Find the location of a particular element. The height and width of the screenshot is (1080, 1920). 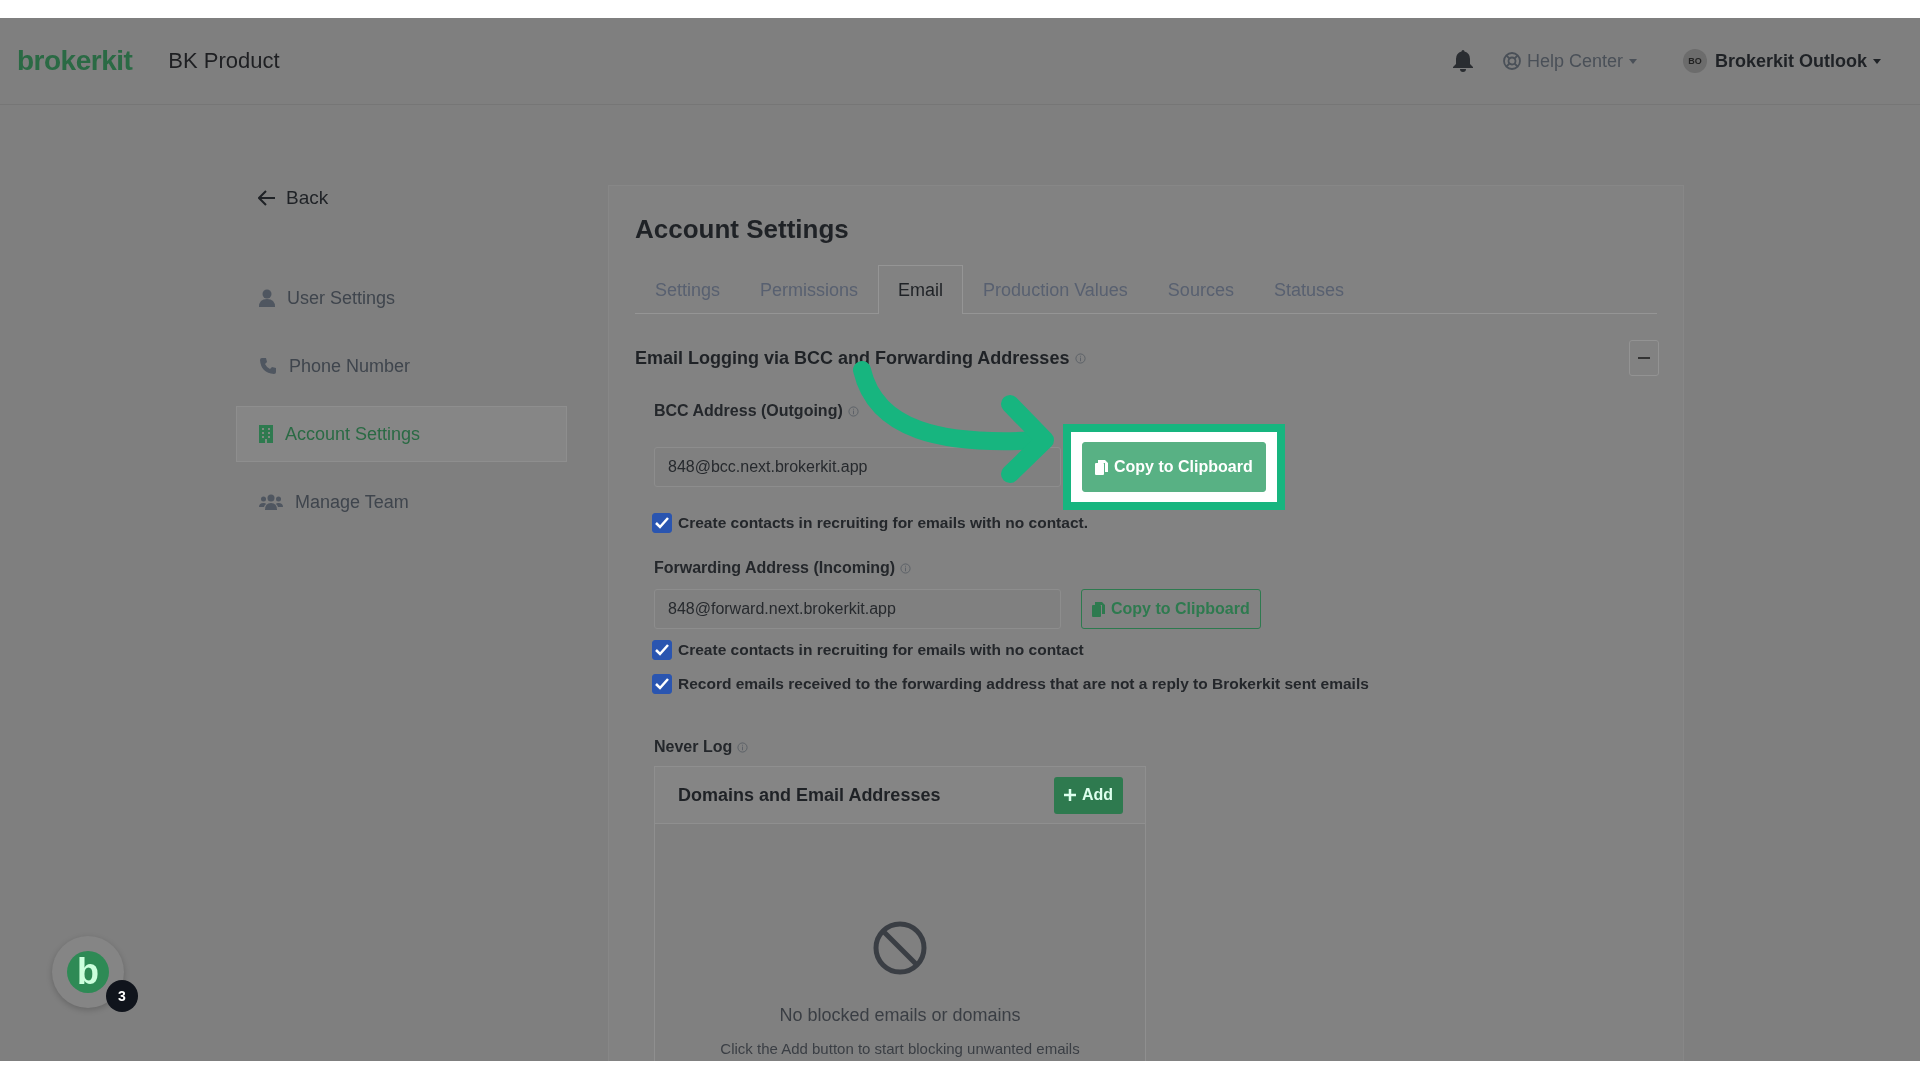

sidebar-item: Account Settings is located at coordinates (401, 434).